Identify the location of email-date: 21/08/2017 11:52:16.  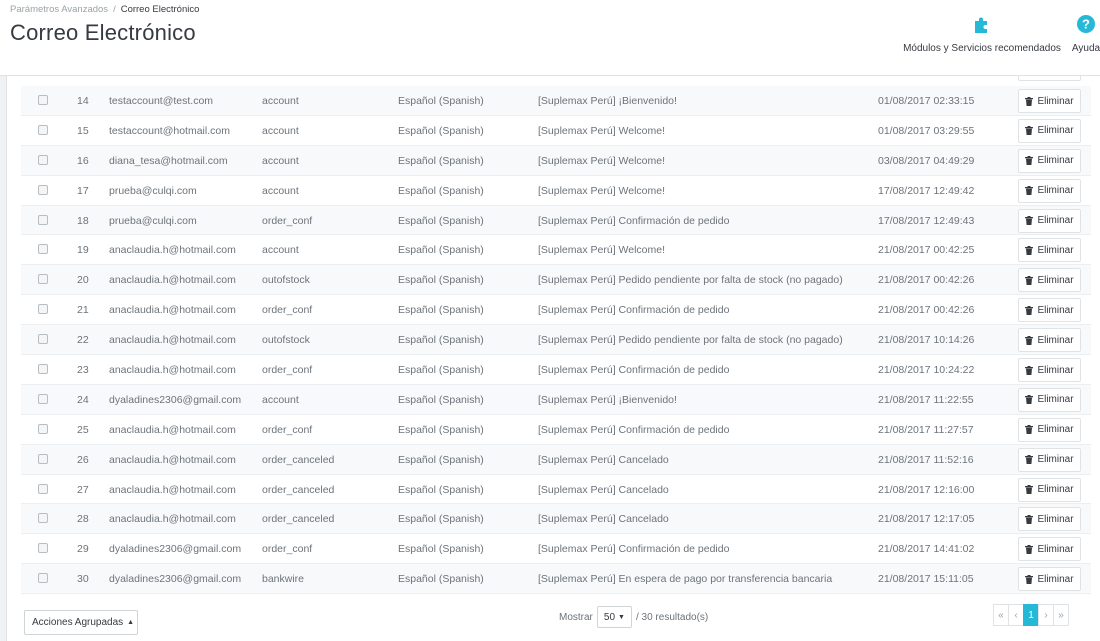
(926, 459).